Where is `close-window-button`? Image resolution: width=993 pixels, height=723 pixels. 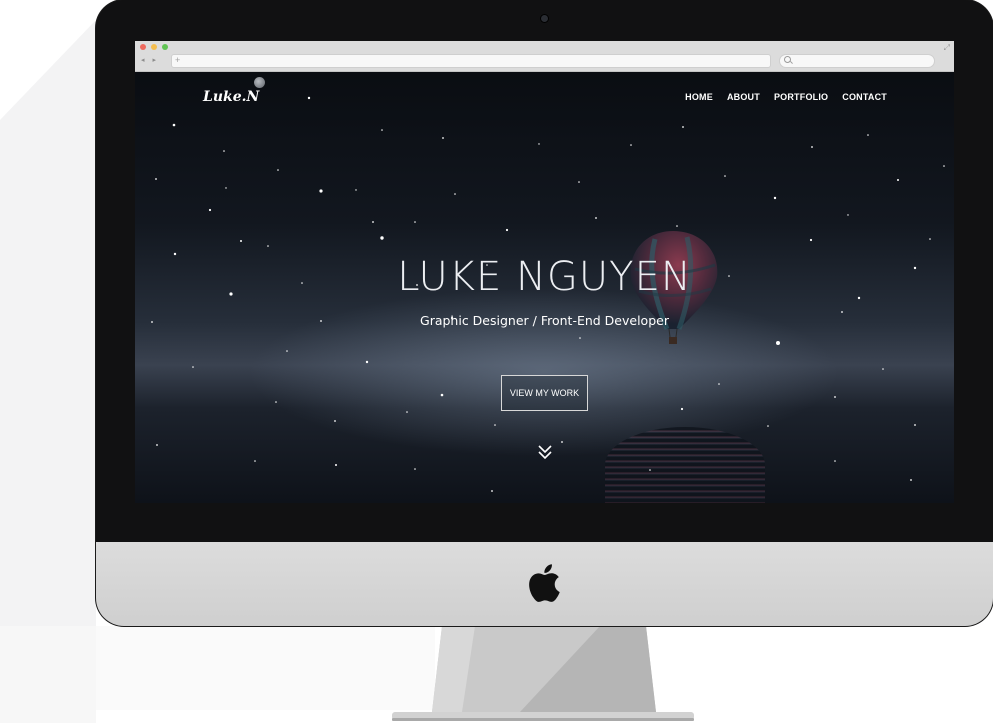 close-window-button is located at coordinates (143, 47).